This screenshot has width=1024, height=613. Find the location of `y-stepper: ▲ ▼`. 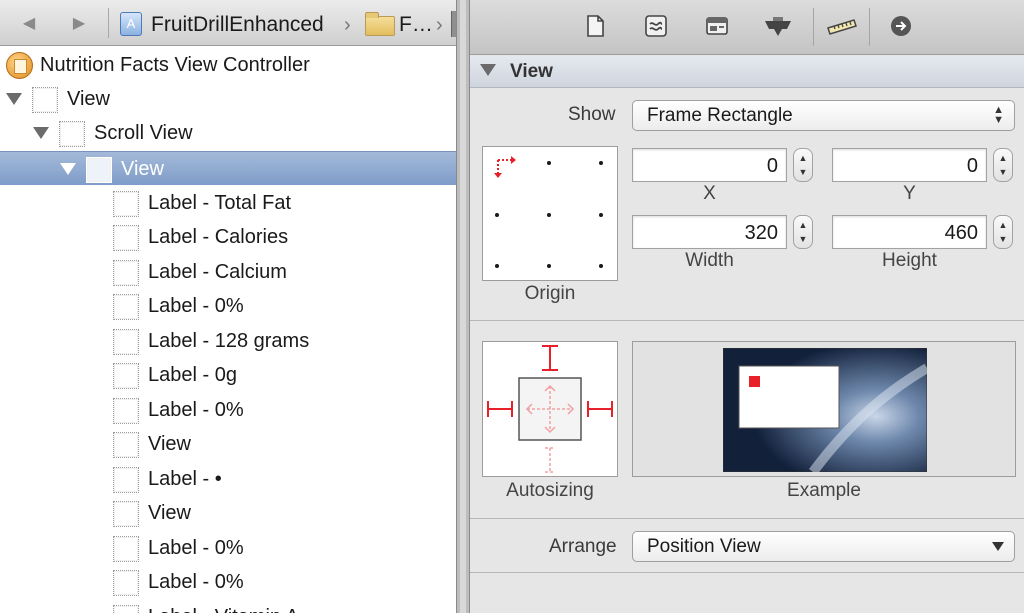

y-stepper: ▲ ▼ is located at coordinates (1003, 165).